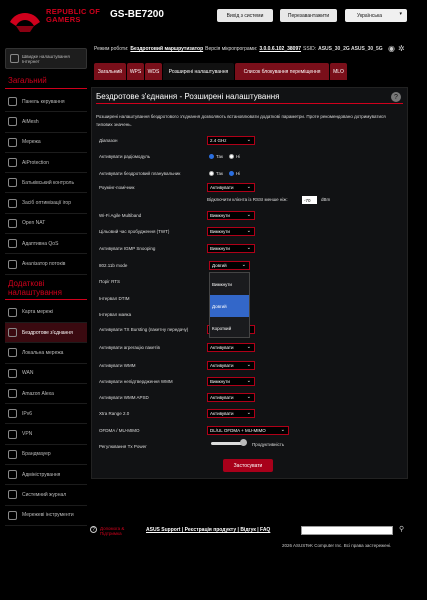 Image resolution: width=427 pixels, height=600 pixels. What do you see at coordinates (234, 173) in the screenshot?
I see `radio-scheduler-no: Ні` at bounding box center [234, 173].